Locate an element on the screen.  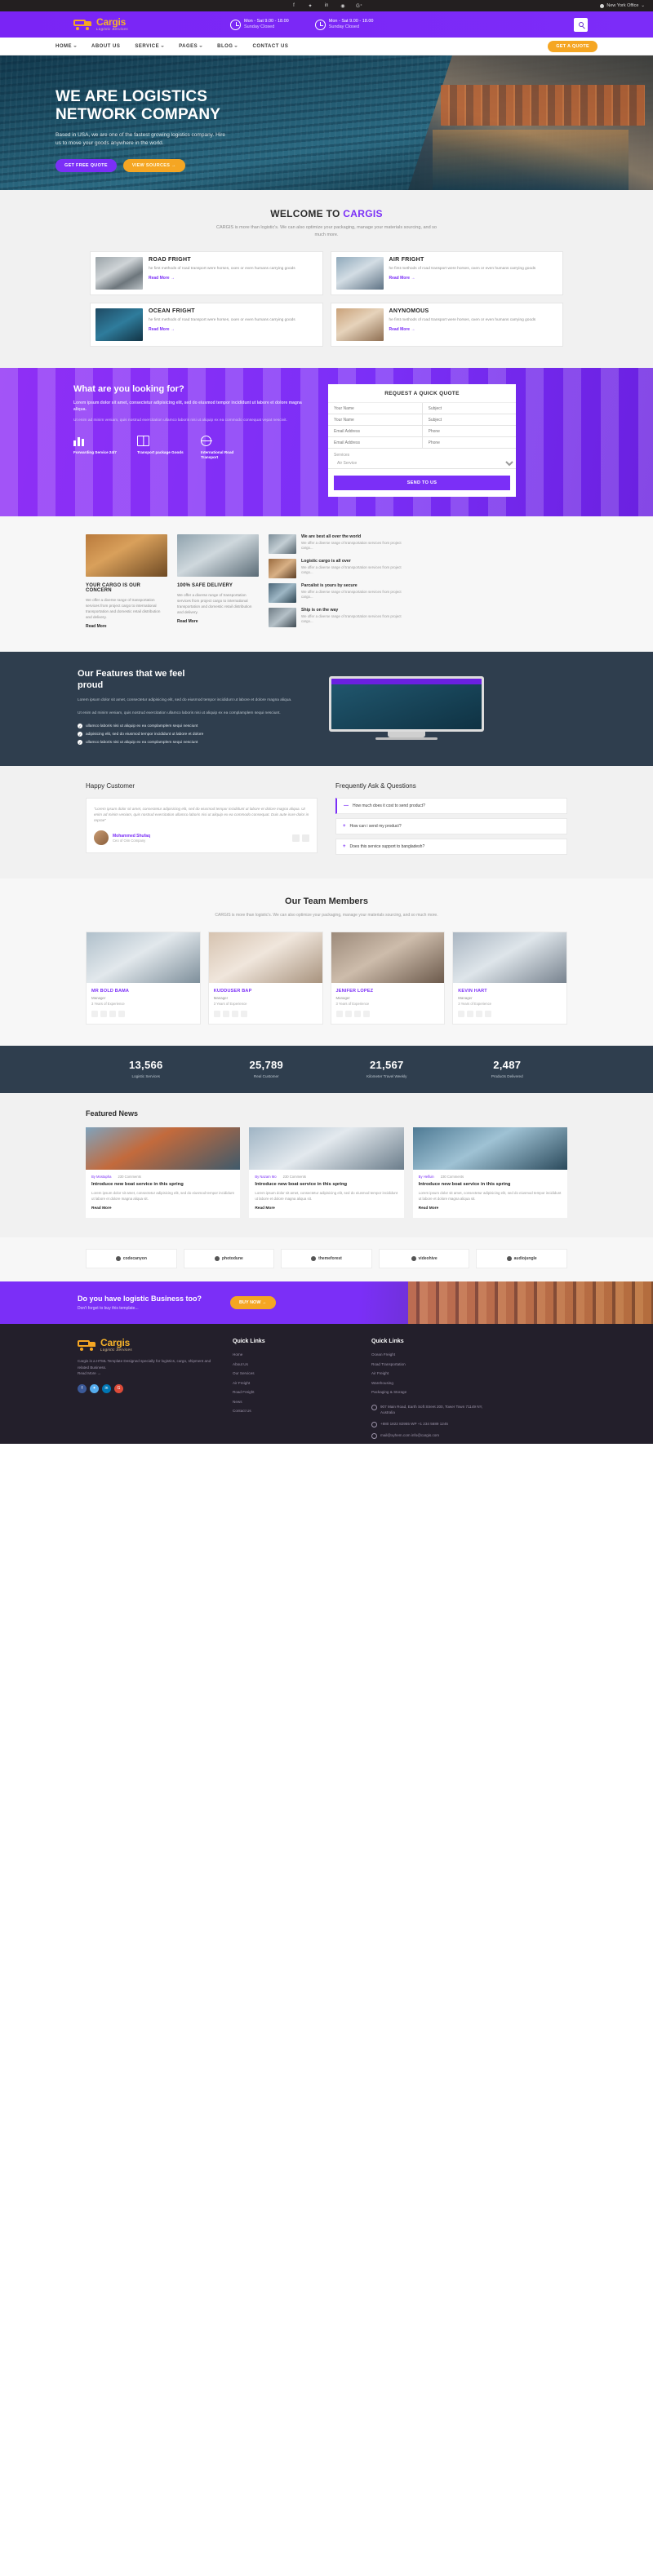
prev-testimonial-button is located at coordinates (296, 838).